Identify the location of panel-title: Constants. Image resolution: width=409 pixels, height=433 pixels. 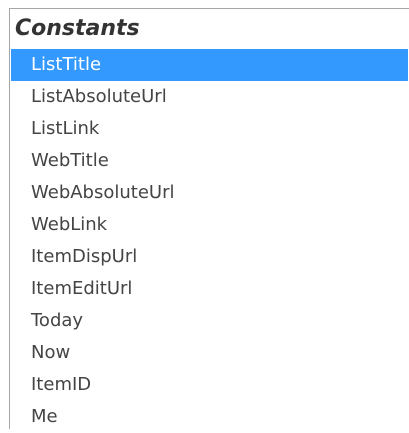
(77, 28).